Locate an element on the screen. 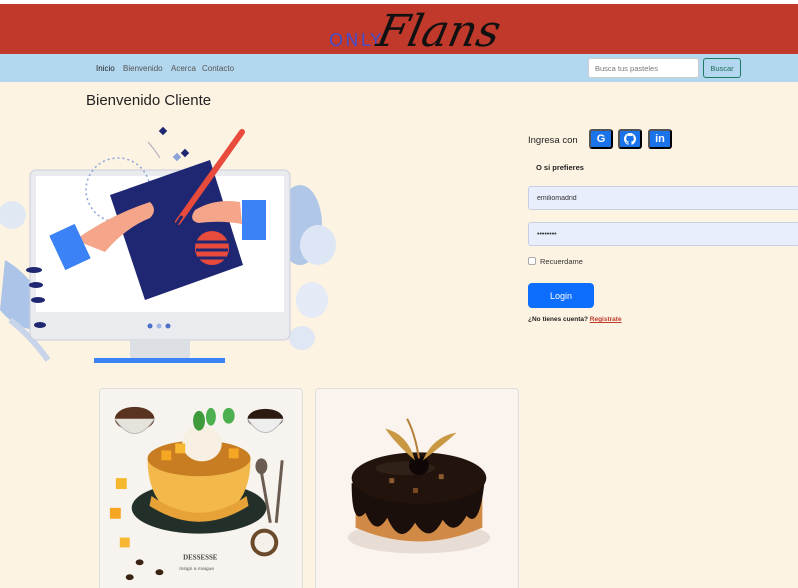  brand-logo-flans: Flans is located at coordinates (439, 31).